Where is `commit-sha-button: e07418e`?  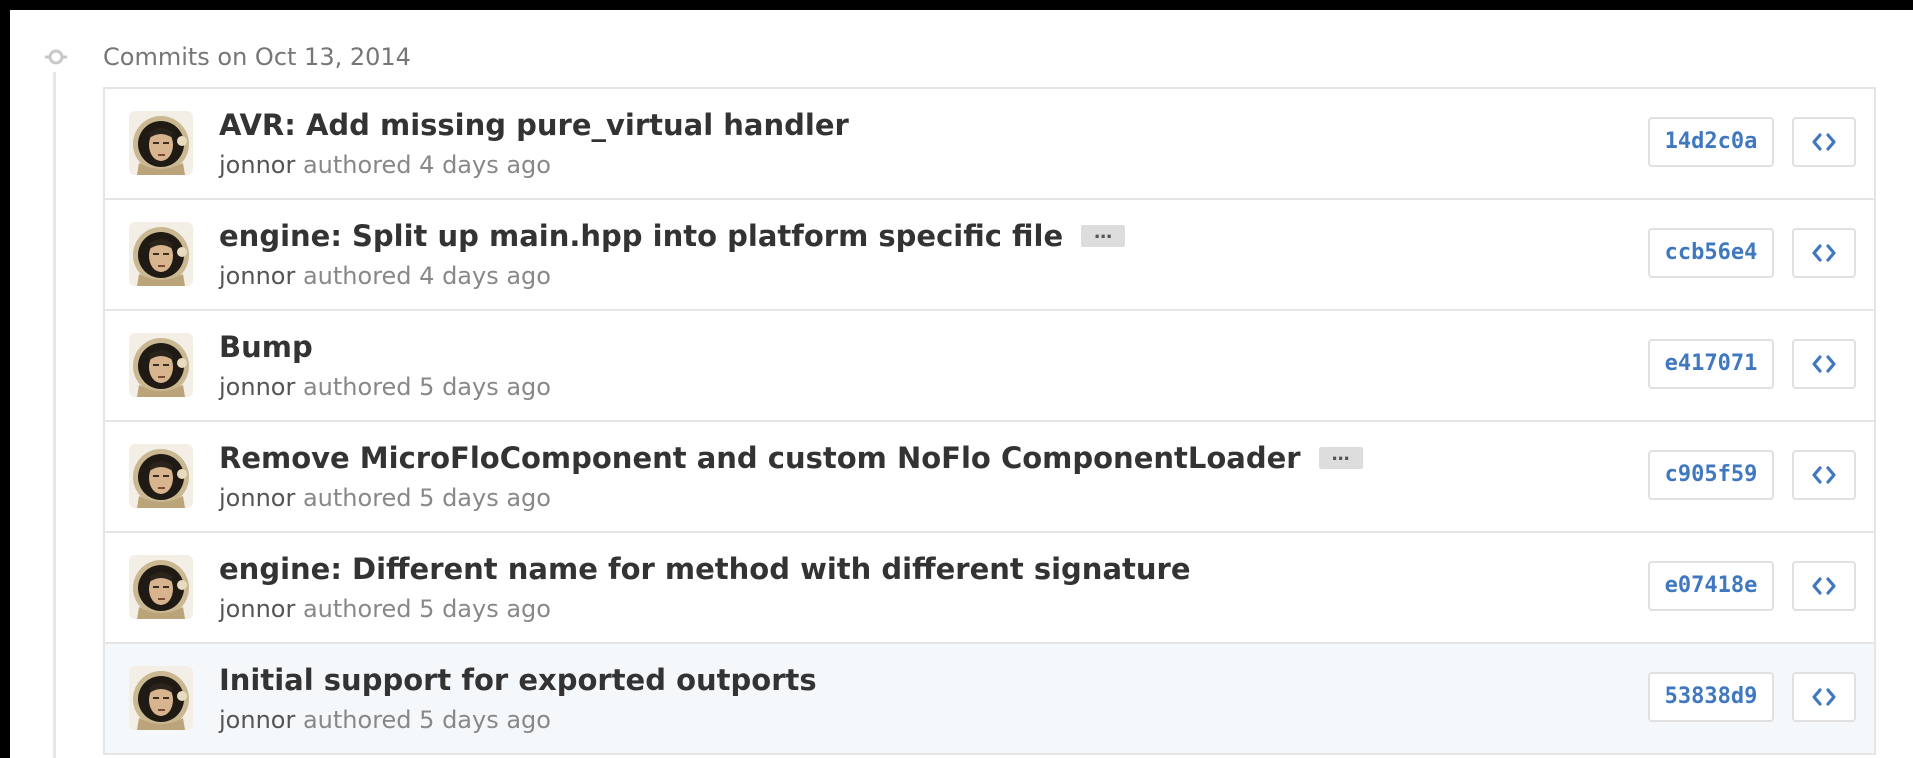
commit-sha-button: e07418e is located at coordinates (1711, 586).